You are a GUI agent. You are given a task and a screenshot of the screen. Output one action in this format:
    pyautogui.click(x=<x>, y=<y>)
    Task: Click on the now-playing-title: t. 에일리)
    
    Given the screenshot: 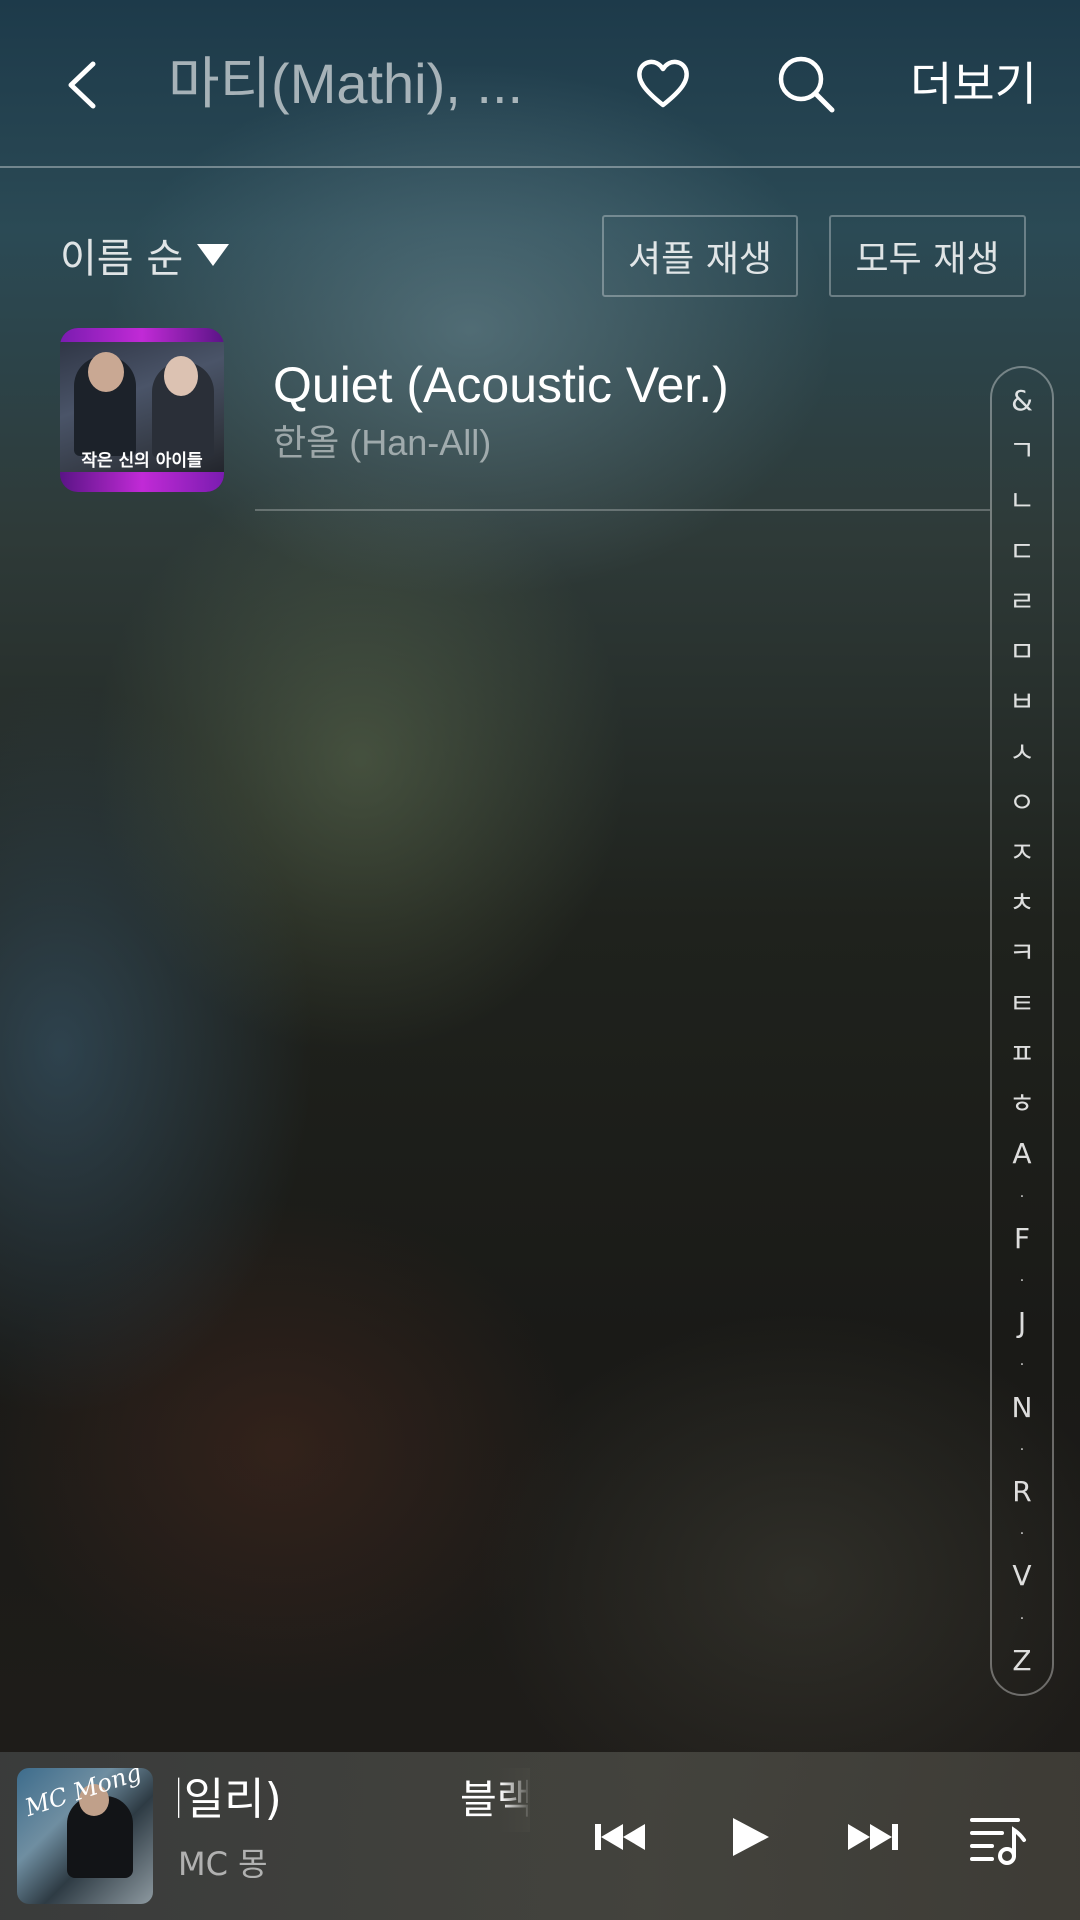 What is the action you would take?
    pyautogui.click(x=230, y=1799)
    